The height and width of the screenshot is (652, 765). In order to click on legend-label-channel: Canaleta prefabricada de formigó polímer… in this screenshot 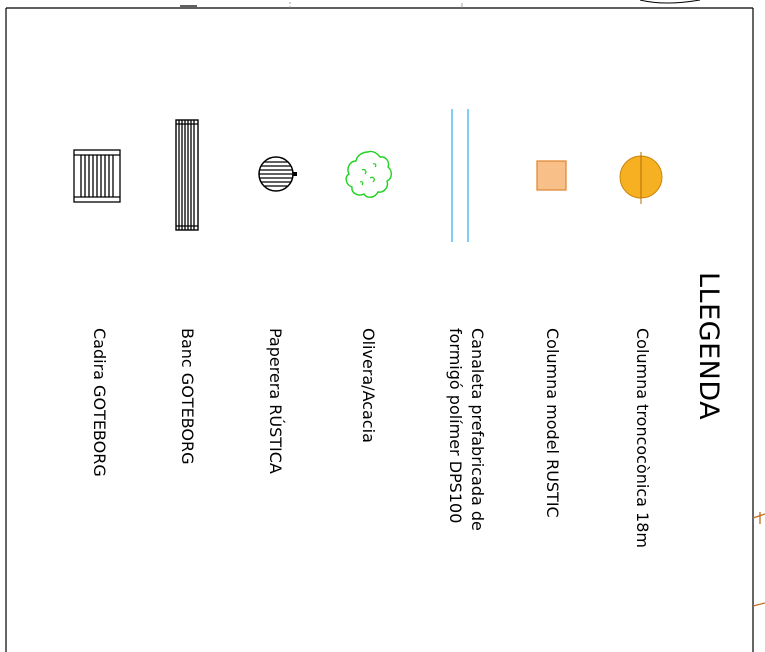, I will do `click(466, 429)`.